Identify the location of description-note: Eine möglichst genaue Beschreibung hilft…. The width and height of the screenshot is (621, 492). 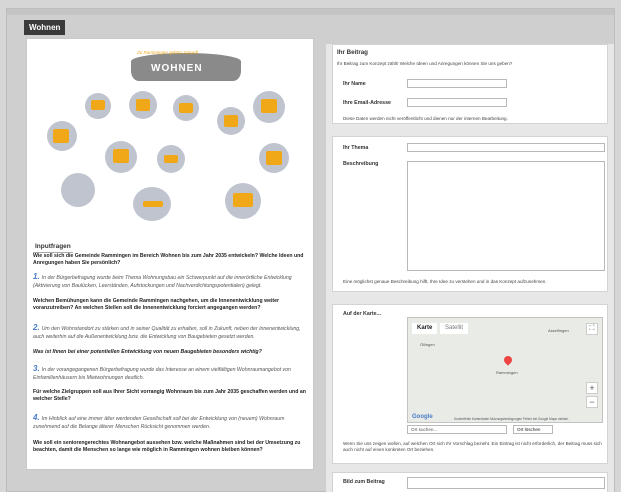
(445, 281).